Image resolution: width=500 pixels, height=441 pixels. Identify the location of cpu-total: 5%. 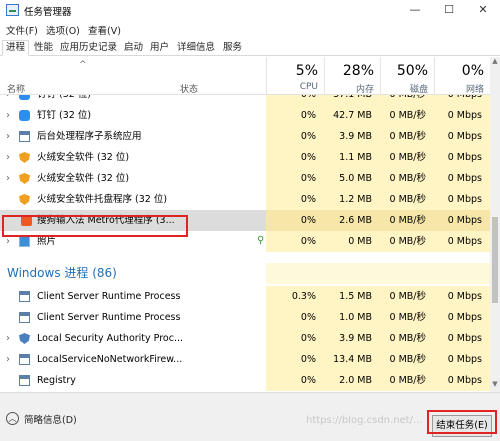
(306, 71).